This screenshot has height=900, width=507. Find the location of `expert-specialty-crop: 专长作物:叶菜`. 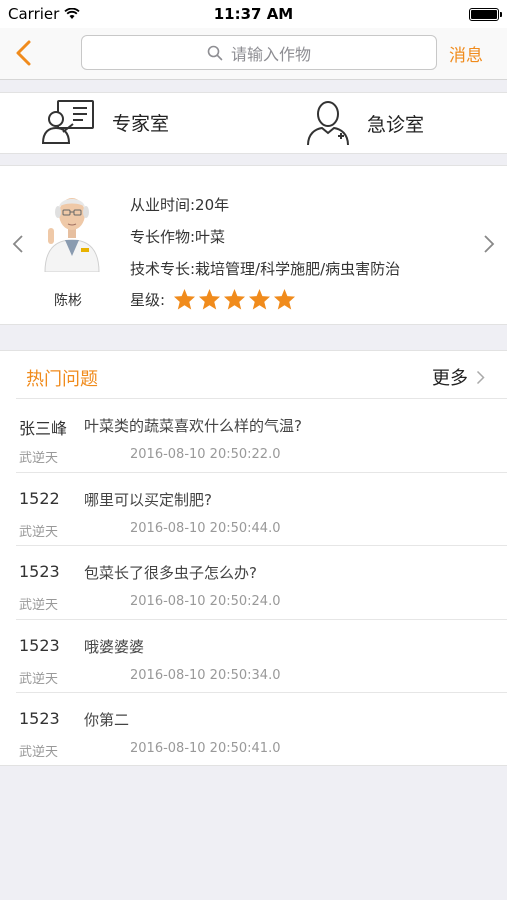

expert-specialty-crop: 专长作物:叶菜 is located at coordinates (178, 237).